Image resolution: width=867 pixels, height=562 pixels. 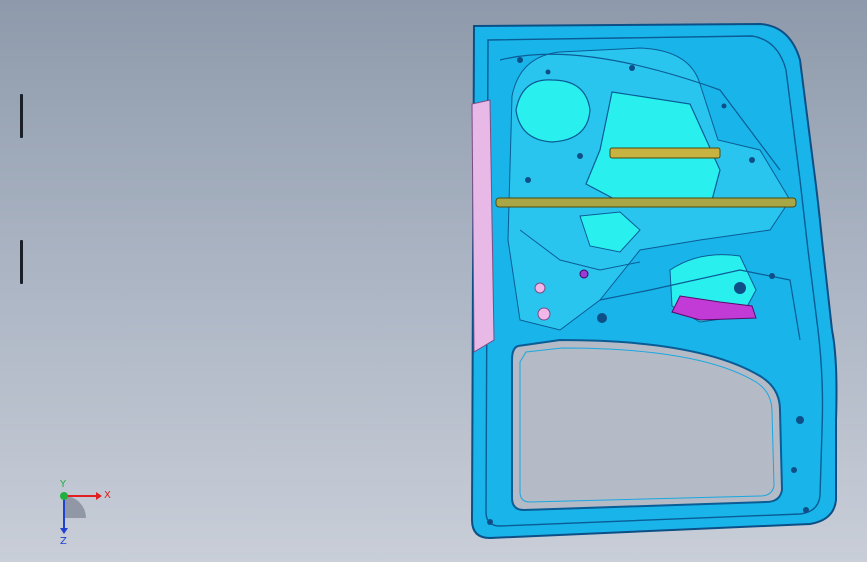 I want to click on triad-shadow, so click(x=75, y=507).